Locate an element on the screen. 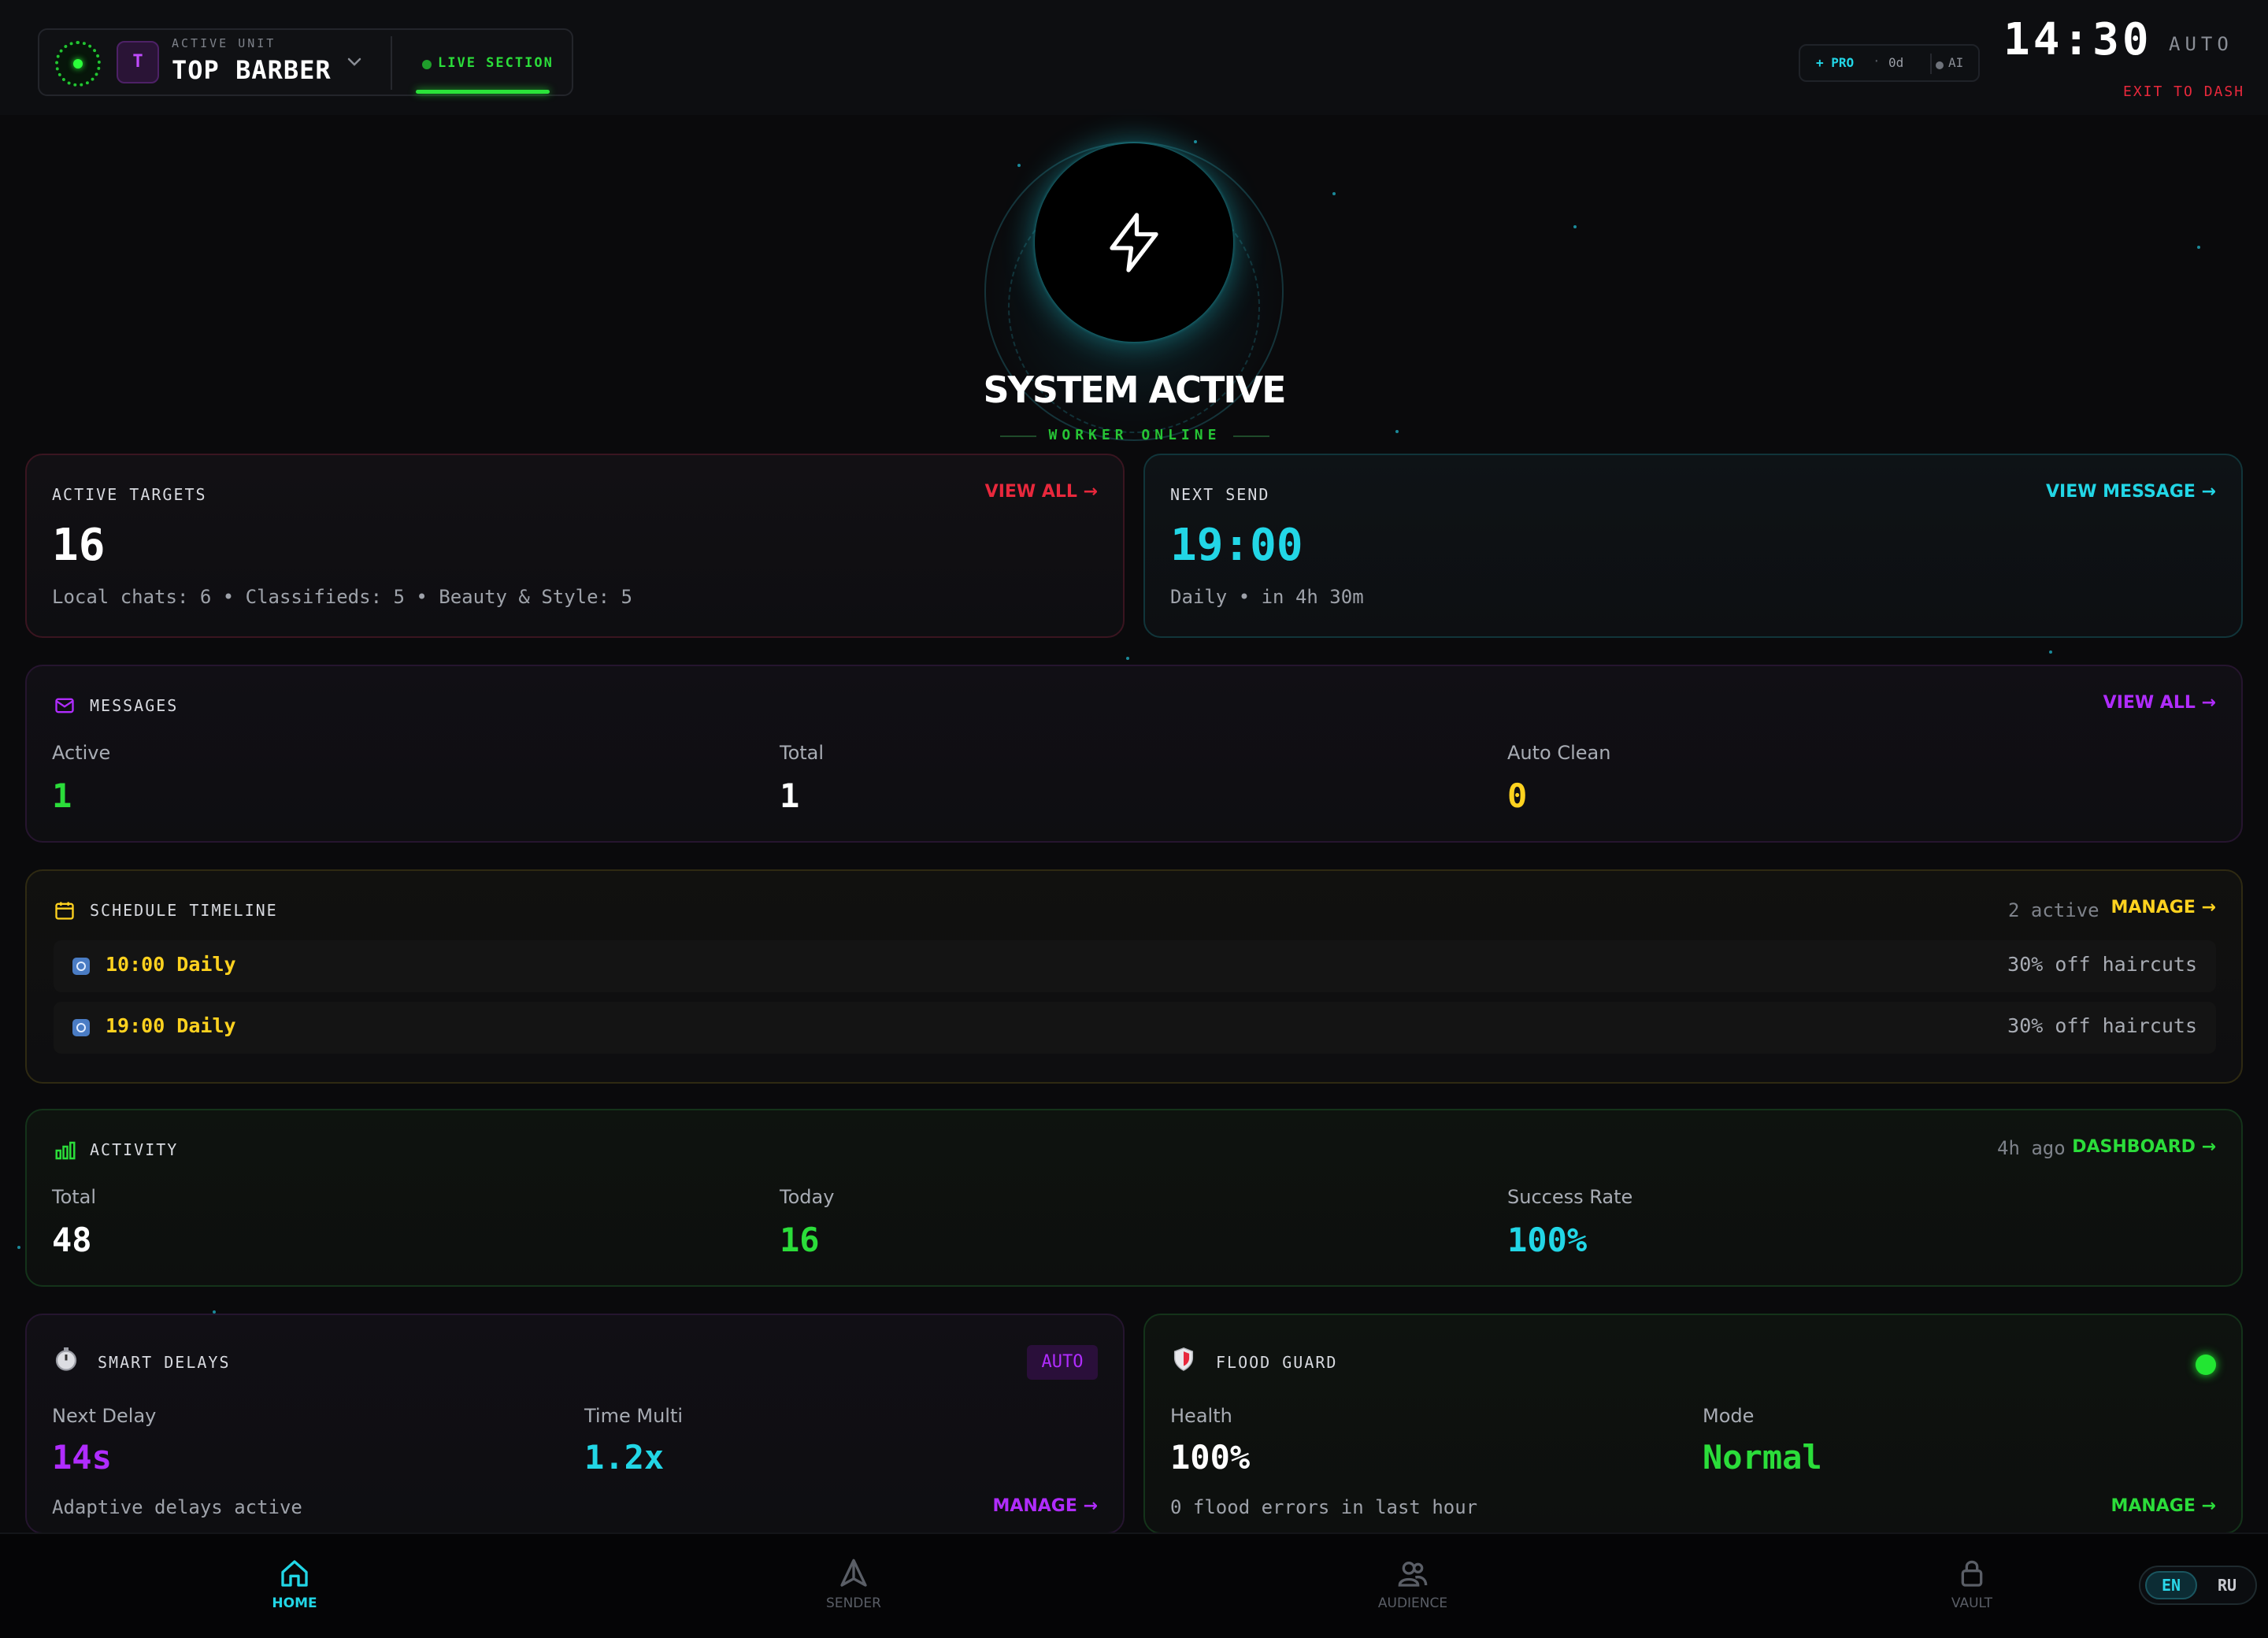 The height and width of the screenshot is (1638, 2268). lightning-bolt-icon is located at coordinates (1134, 242).